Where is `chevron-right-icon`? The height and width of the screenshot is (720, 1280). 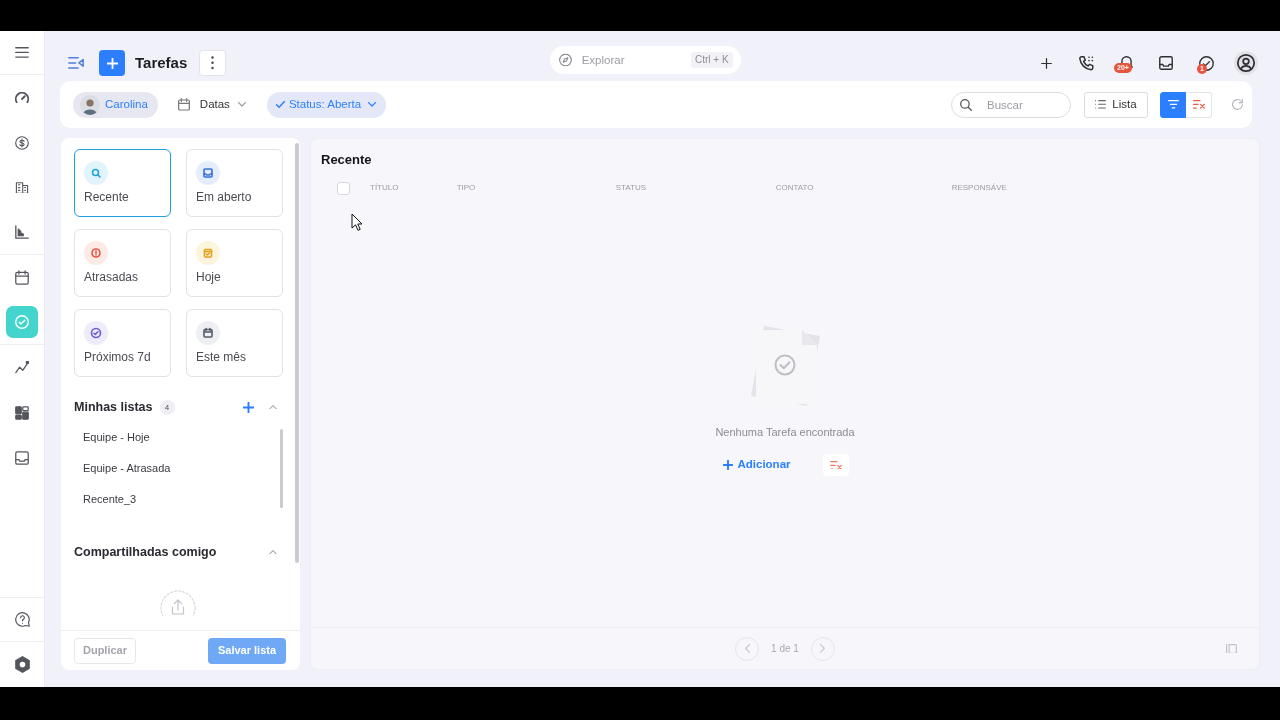
chevron-right-icon is located at coordinates (823, 648).